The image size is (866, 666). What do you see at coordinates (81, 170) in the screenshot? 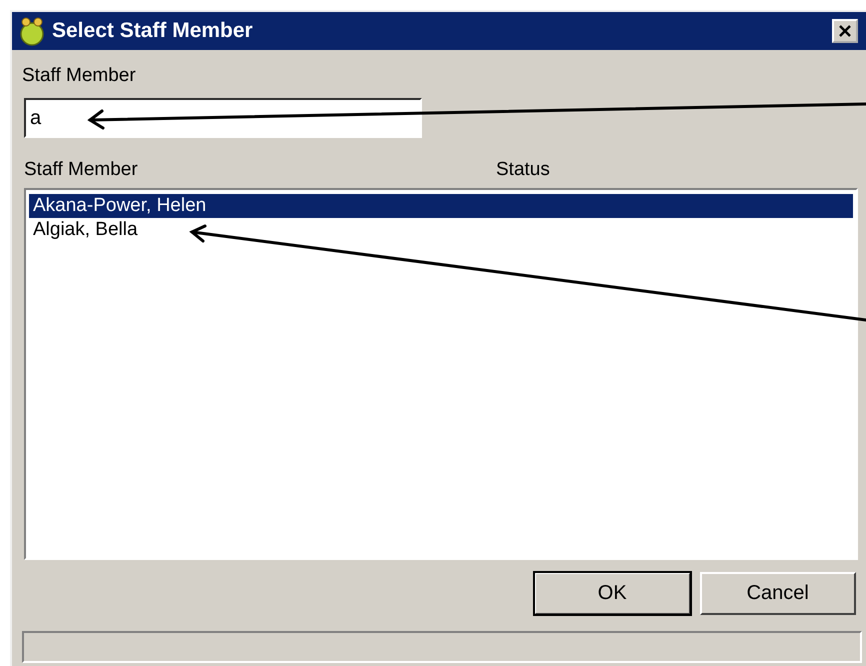
I see `column-header: Staff Member` at bounding box center [81, 170].